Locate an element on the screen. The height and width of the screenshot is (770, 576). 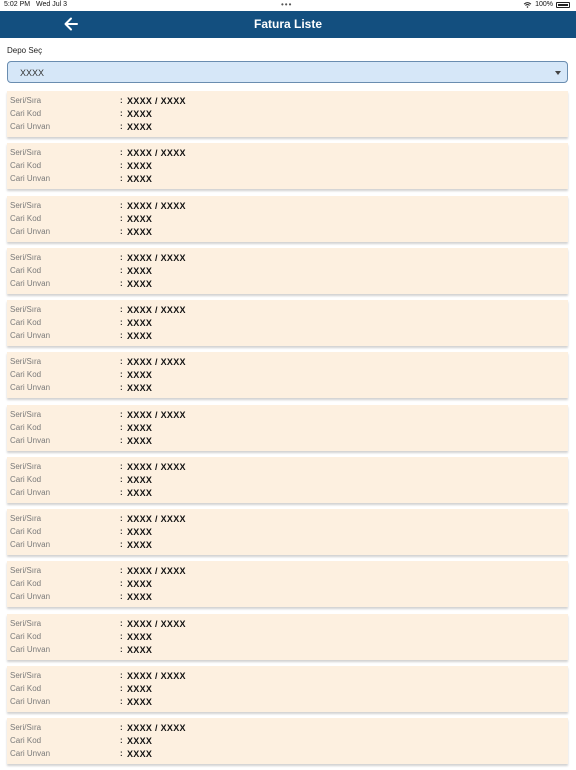
depo-select: XXXX is located at coordinates (287, 72).